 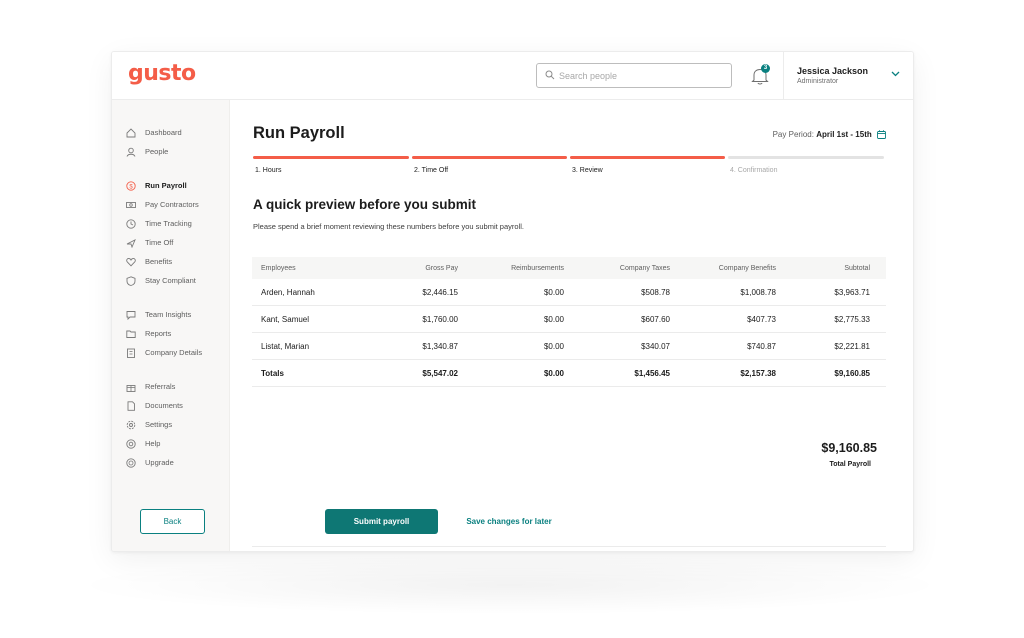 I want to click on pay-period: Pay Period: April 1st - 15th, so click(x=829, y=134).